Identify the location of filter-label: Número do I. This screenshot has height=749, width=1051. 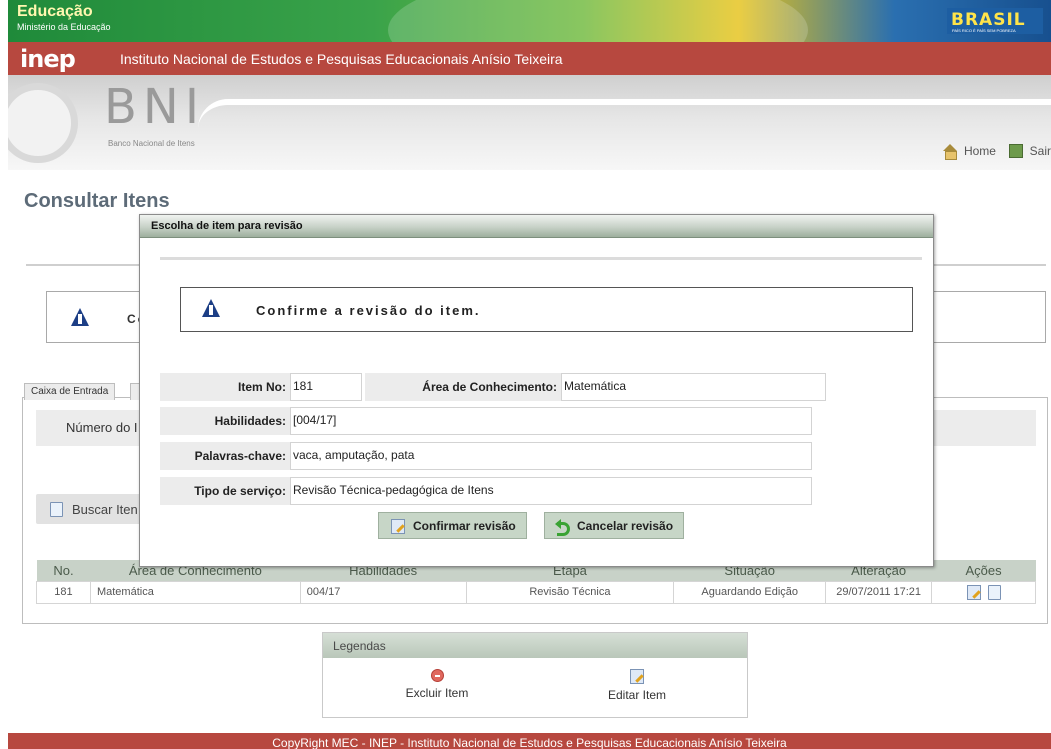
(102, 427).